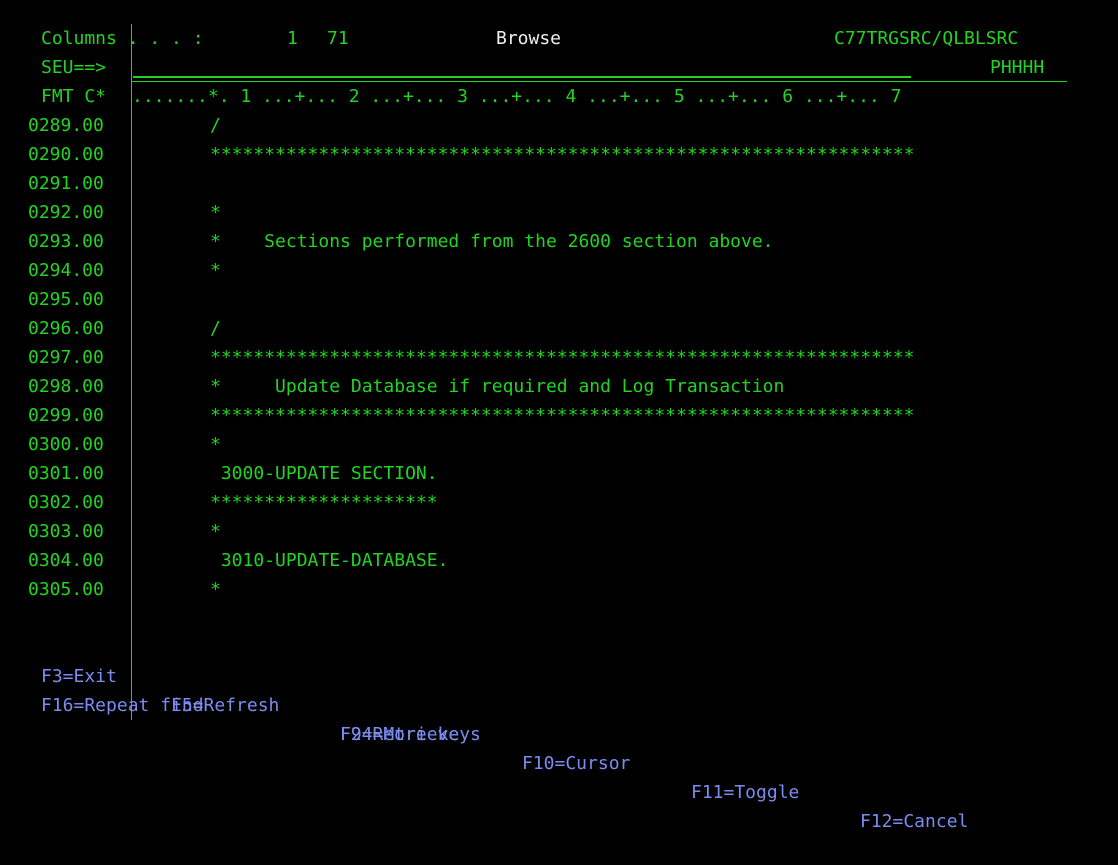 Image resolution: width=1118 pixels, height=865 pixels. I want to click on sequence-number: 0293.00, so click(66, 241).